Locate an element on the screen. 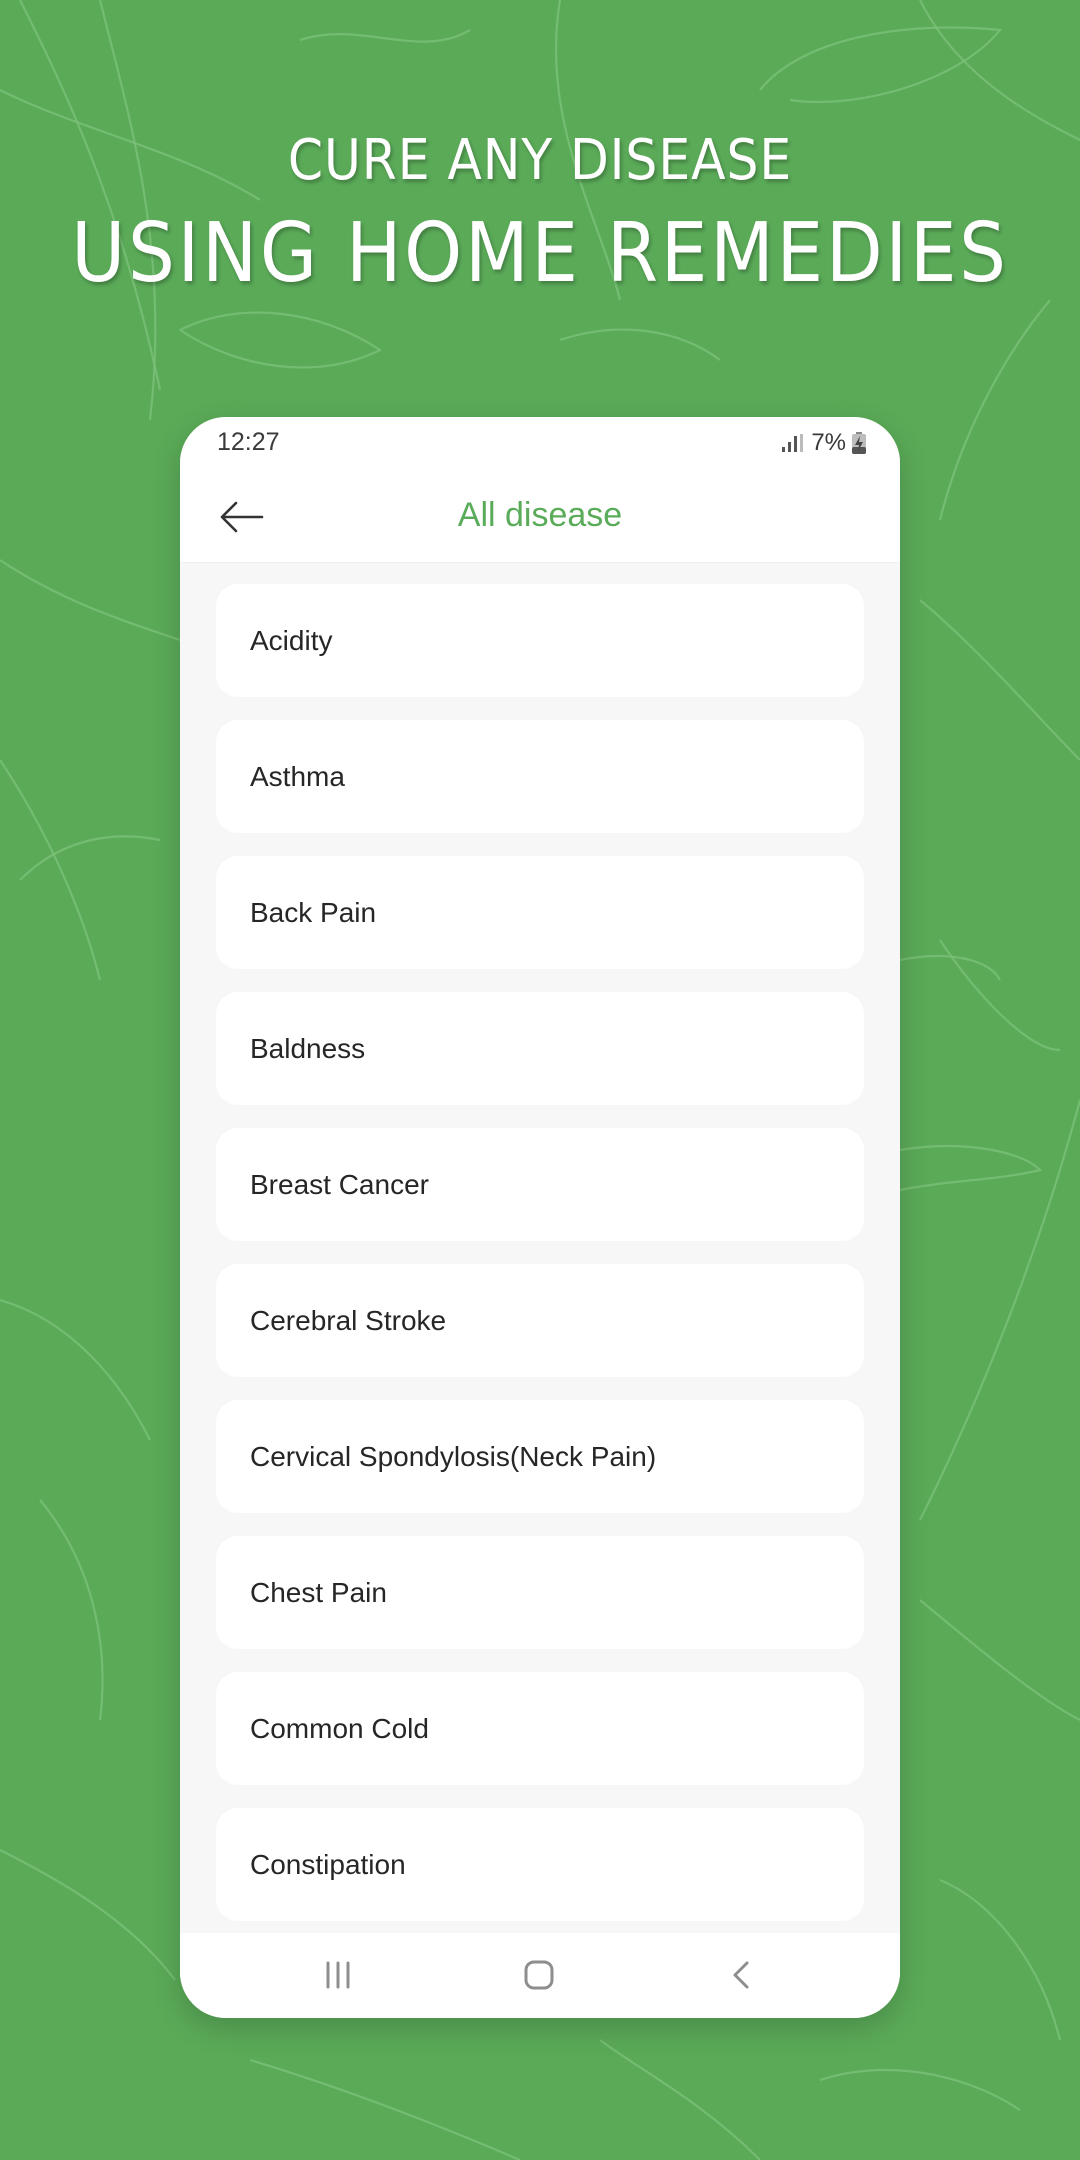  disease-item-chest-pain: Chest Pain is located at coordinates (540, 1592).